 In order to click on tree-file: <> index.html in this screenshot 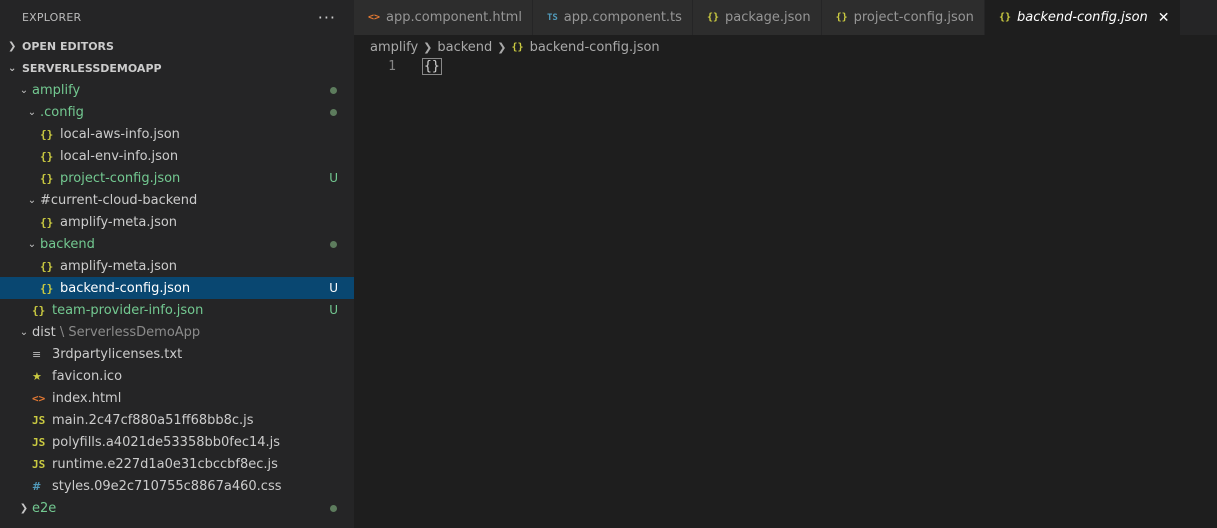, I will do `click(177, 398)`.